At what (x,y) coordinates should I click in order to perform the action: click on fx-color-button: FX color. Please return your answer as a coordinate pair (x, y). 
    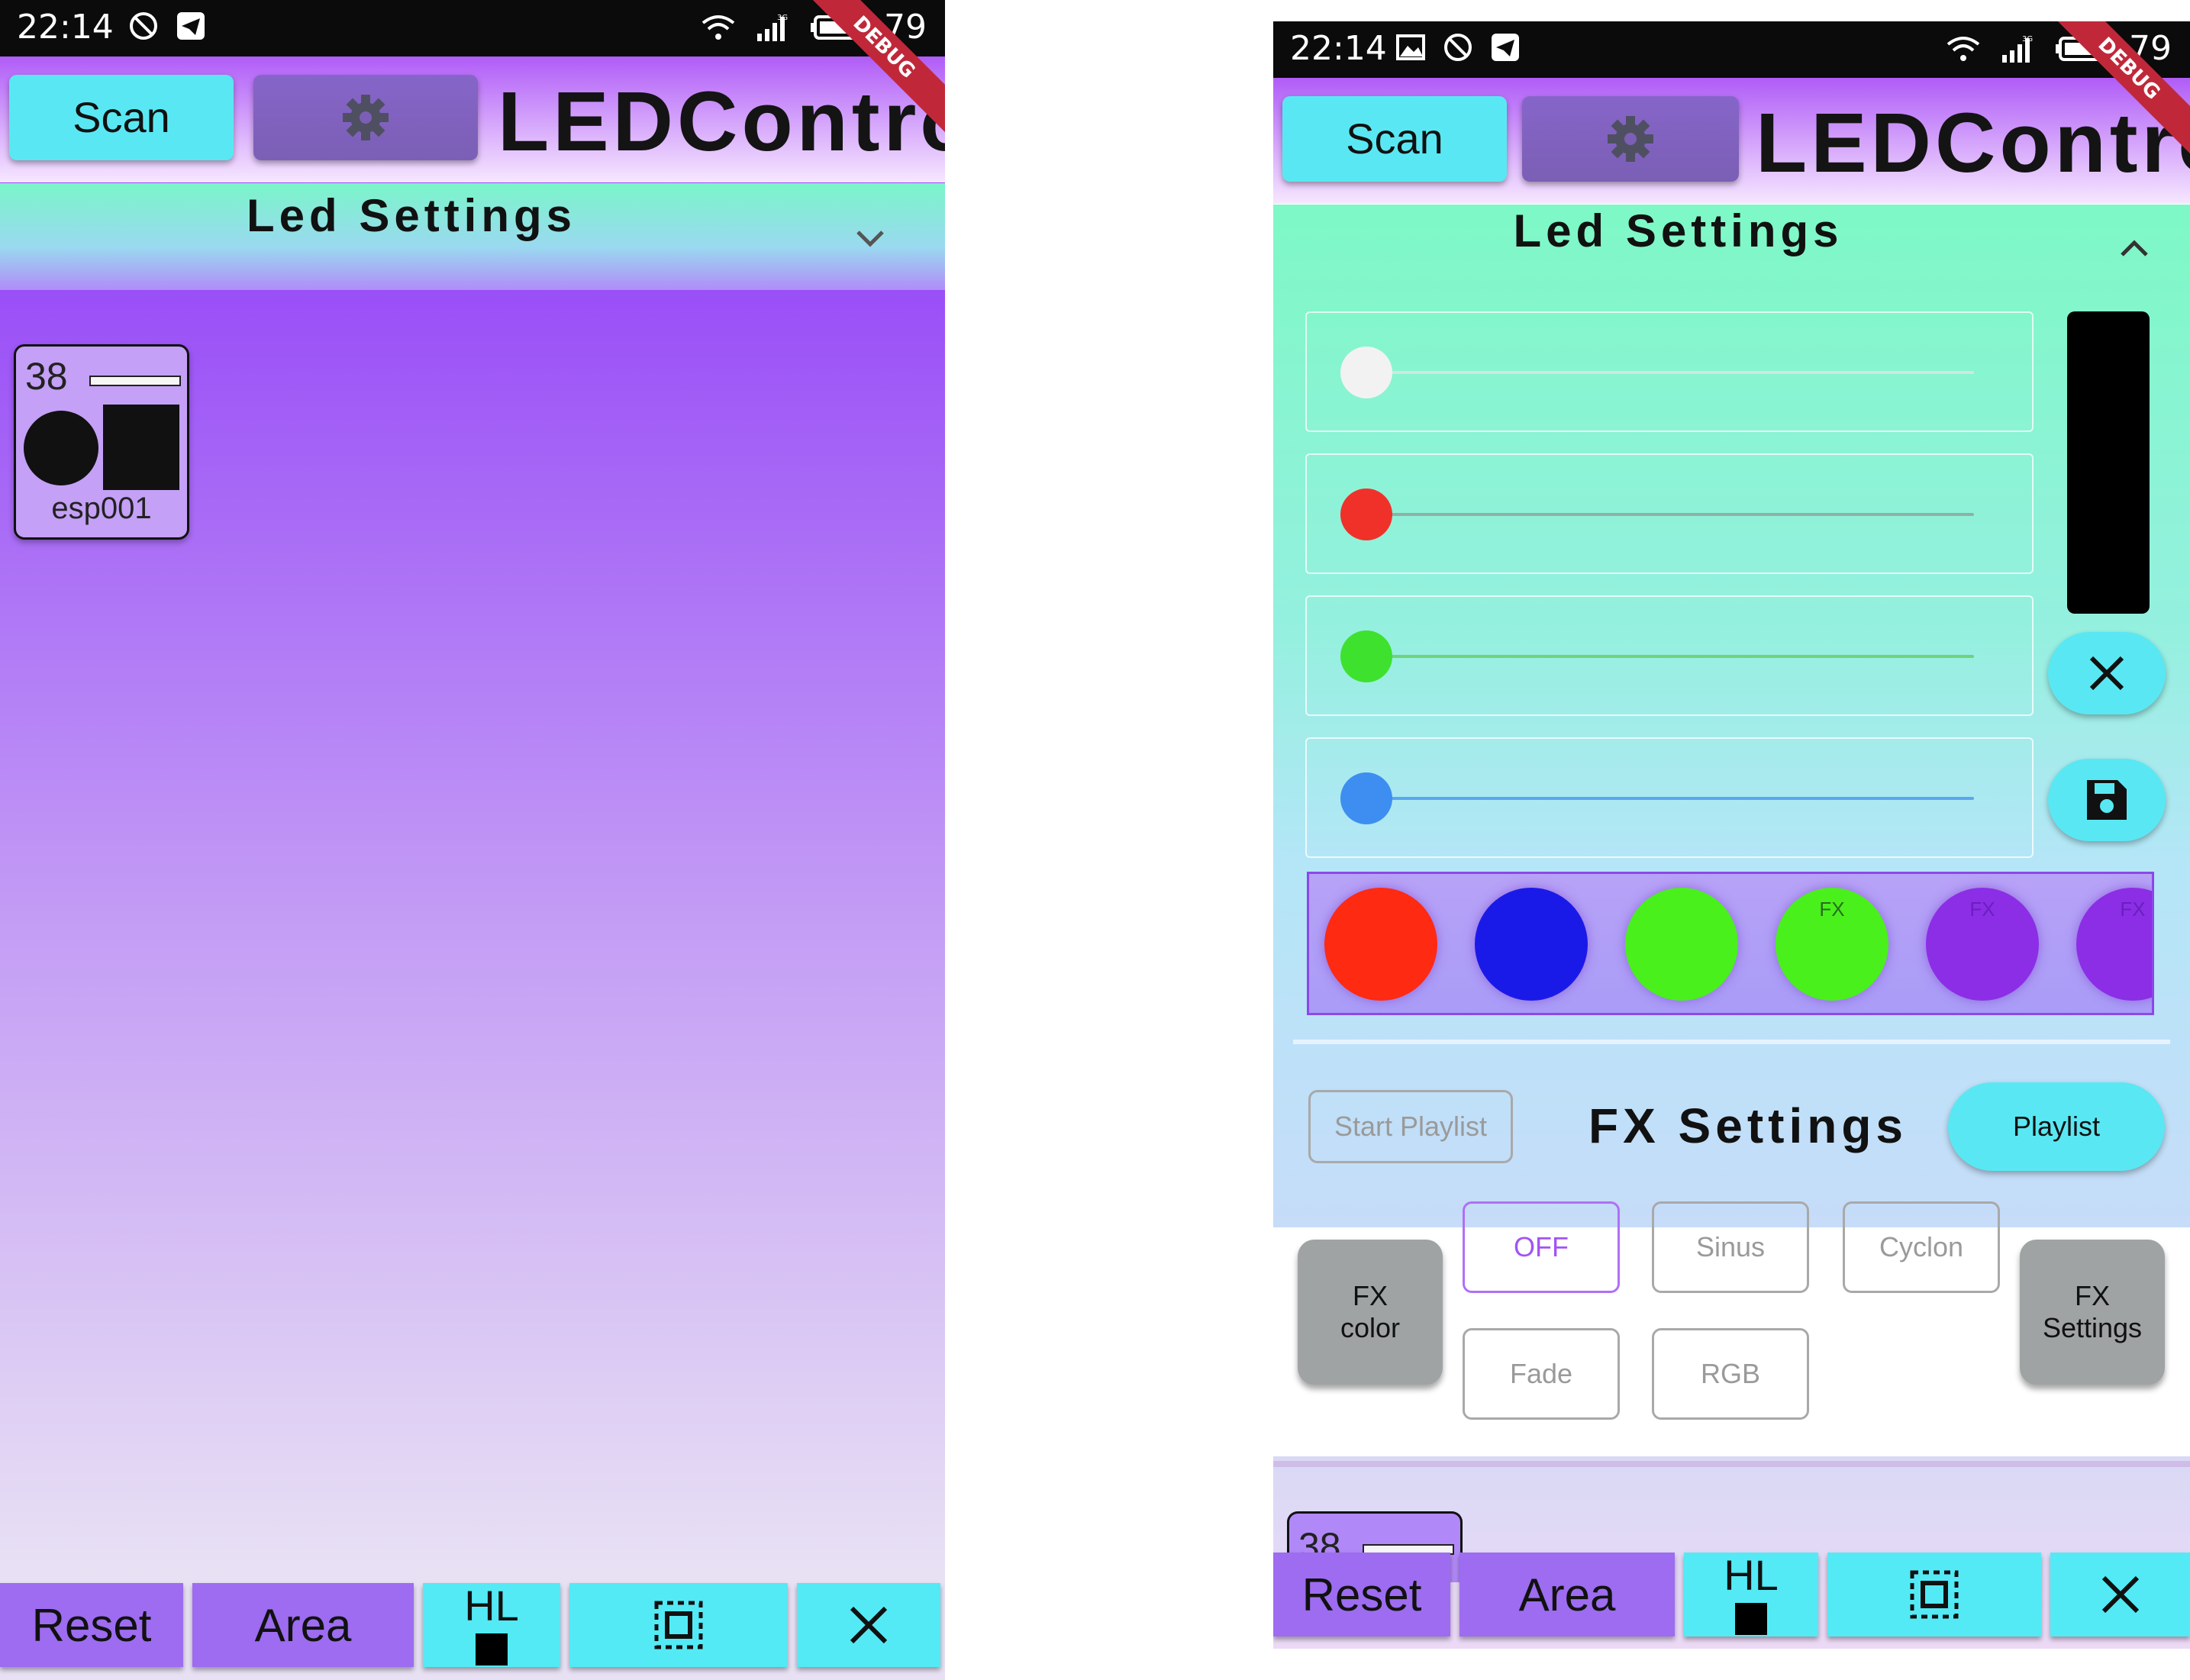
    Looking at the image, I should click on (1370, 1312).